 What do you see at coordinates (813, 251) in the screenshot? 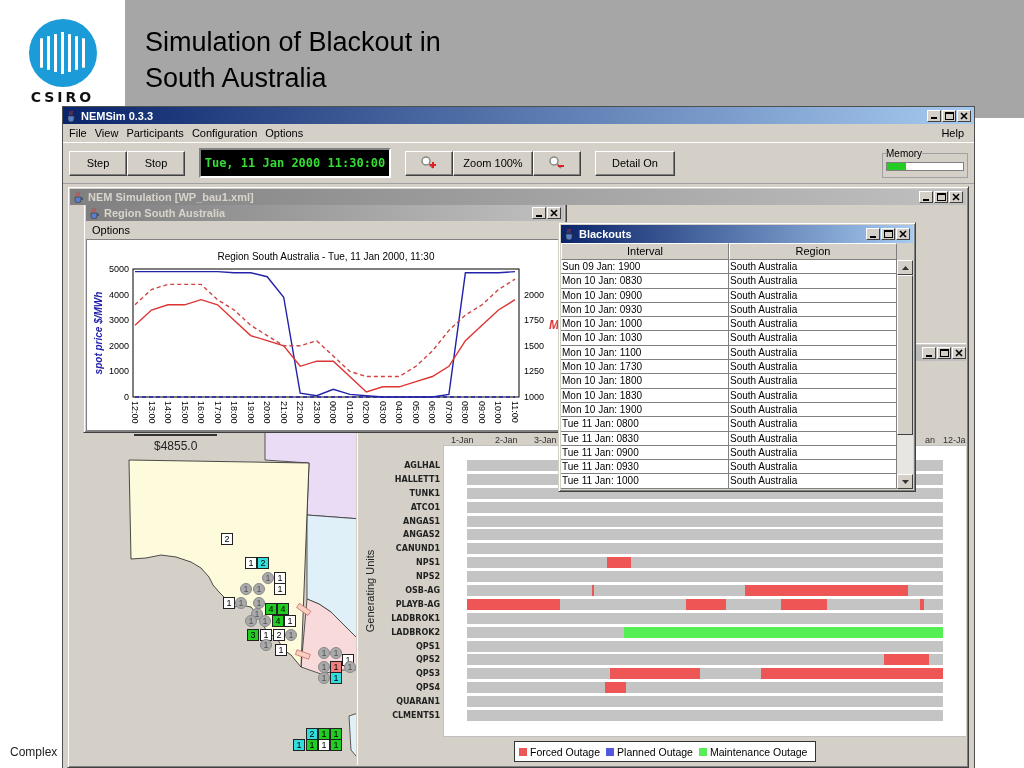
I see `column-header: Region` at bounding box center [813, 251].